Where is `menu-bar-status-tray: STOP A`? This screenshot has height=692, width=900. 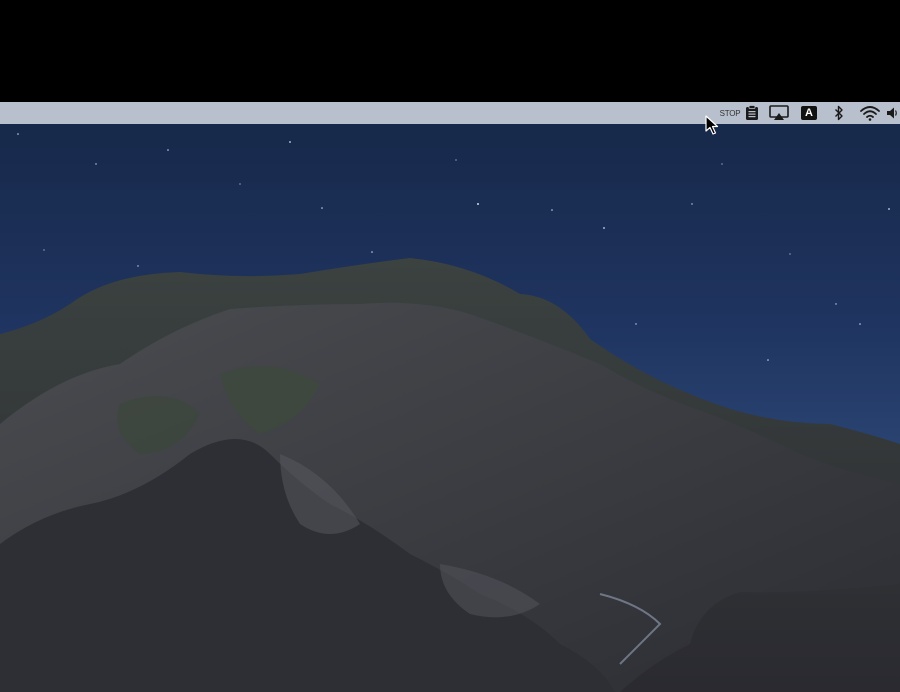 menu-bar-status-tray: STOP A is located at coordinates (807, 113).